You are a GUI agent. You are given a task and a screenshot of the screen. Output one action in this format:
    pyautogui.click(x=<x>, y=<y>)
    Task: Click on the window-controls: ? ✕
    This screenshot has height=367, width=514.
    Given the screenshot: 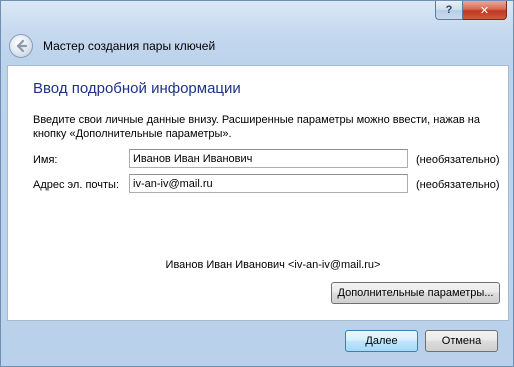 What is the action you would take?
    pyautogui.click(x=471, y=11)
    